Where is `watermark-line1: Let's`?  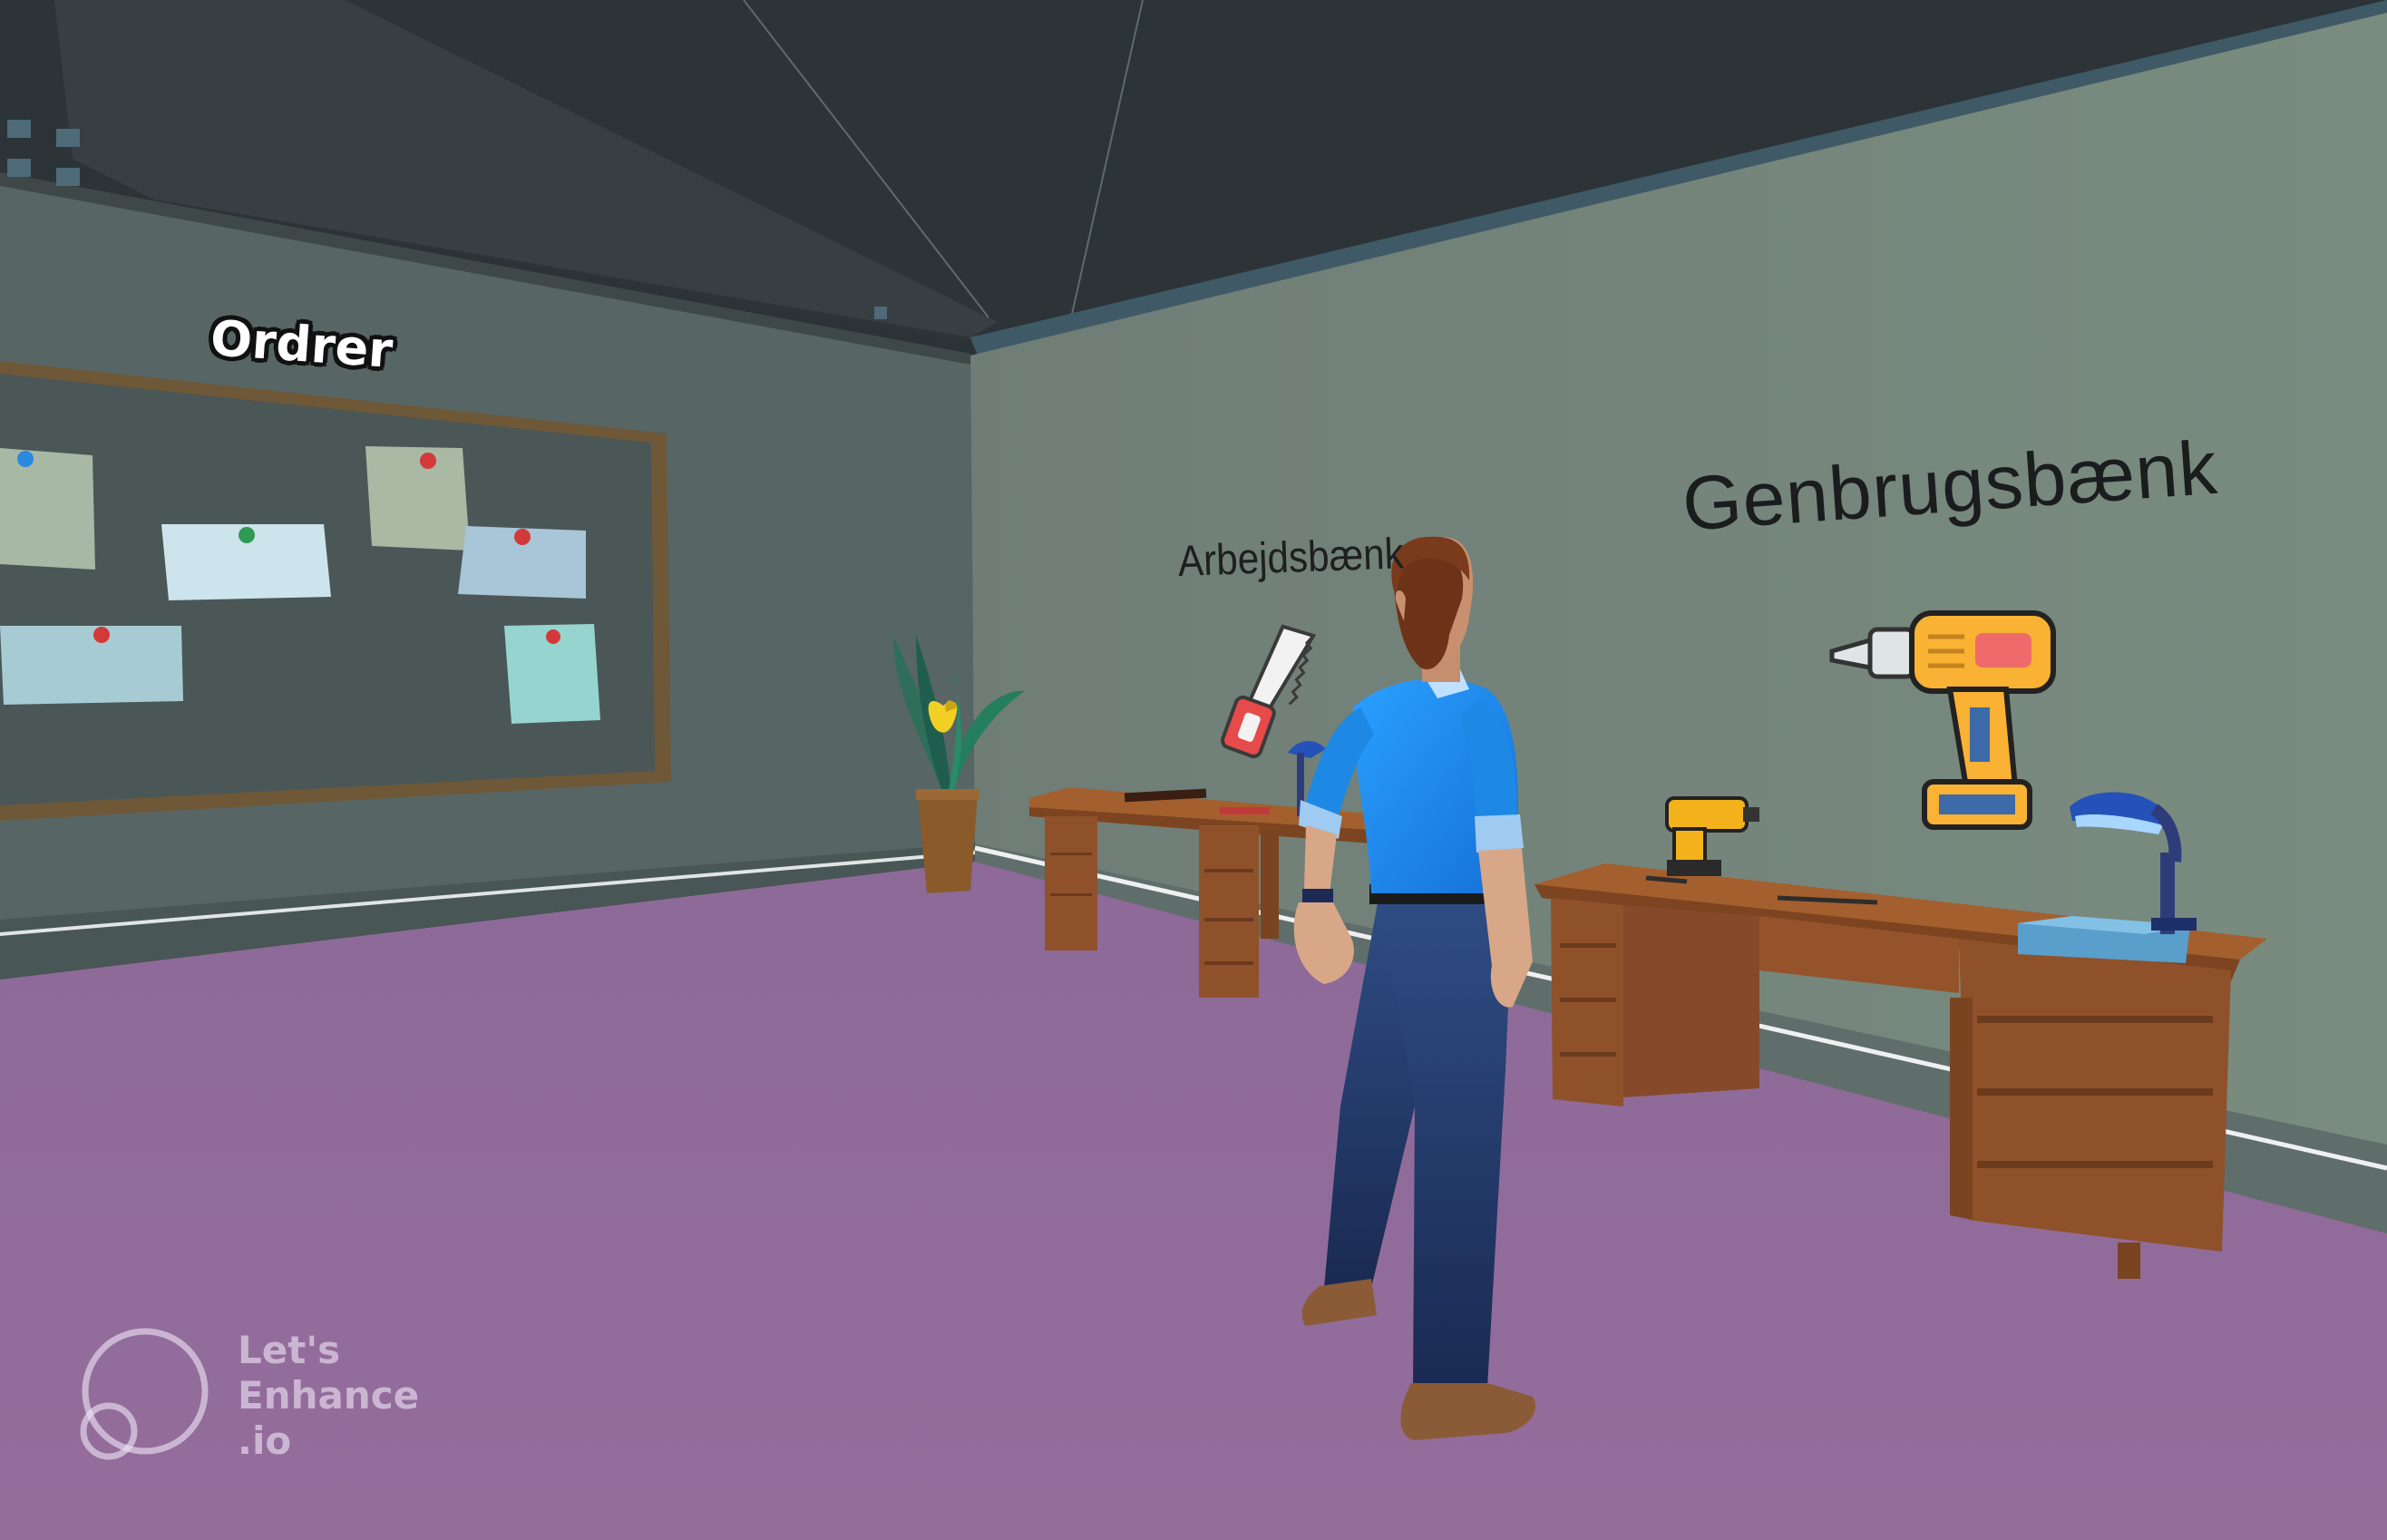
watermark-line1: Let's is located at coordinates (289, 1350).